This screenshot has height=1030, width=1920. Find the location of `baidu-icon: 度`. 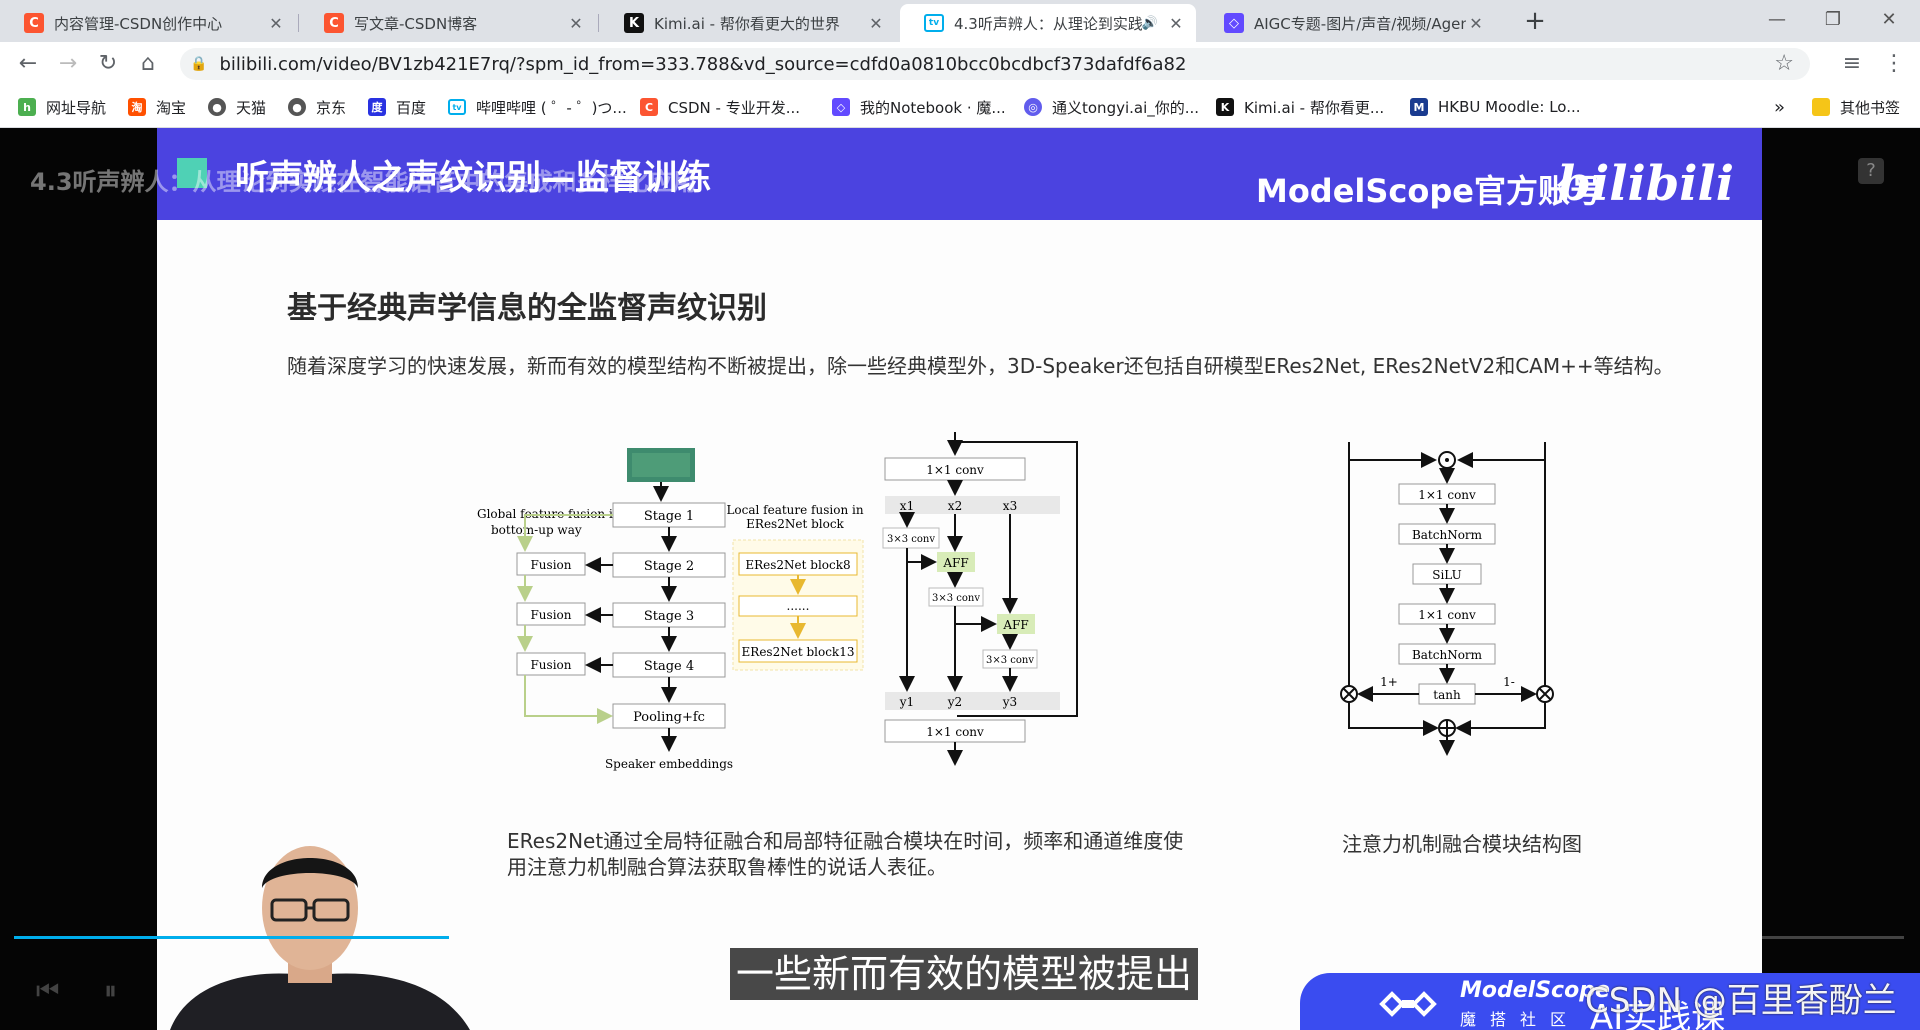

baidu-icon: 度 is located at coordinates (377, 107).